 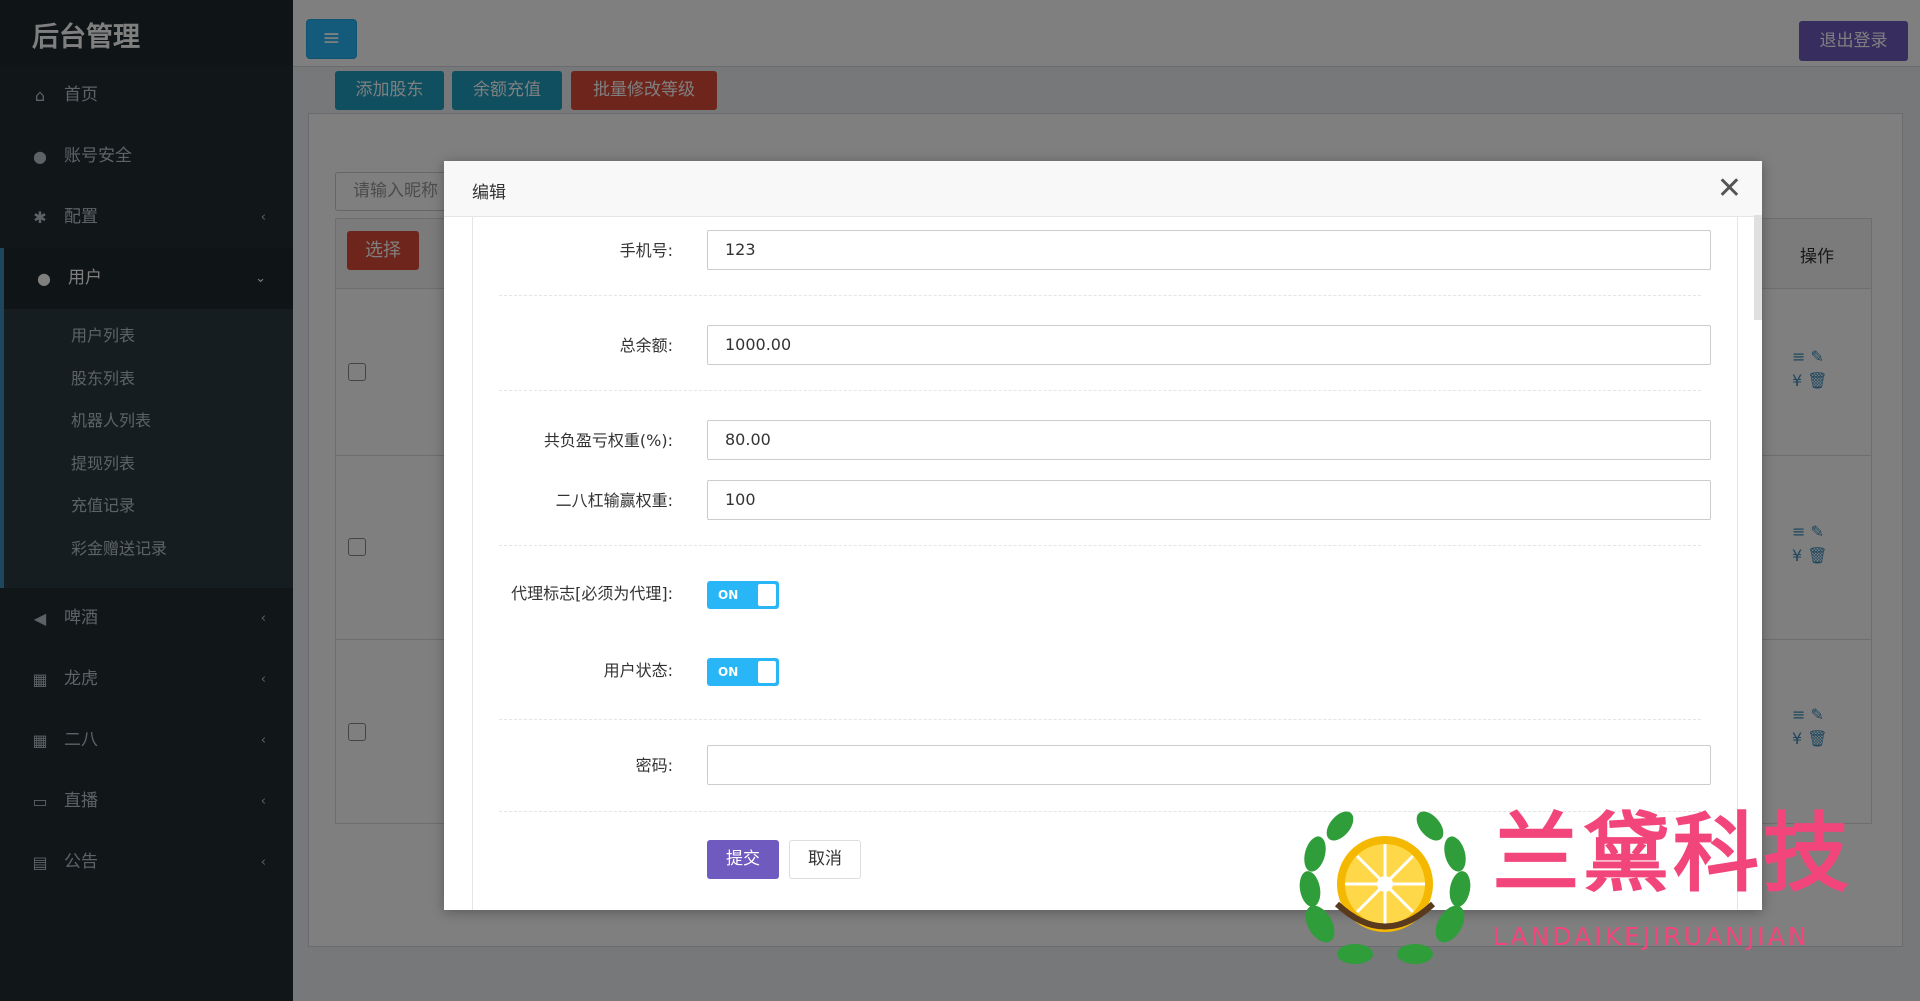 What do you see at coordinates (1385, 887) in the screenshot?
I see `watermark-logo` at bounding box center [1385, 887].